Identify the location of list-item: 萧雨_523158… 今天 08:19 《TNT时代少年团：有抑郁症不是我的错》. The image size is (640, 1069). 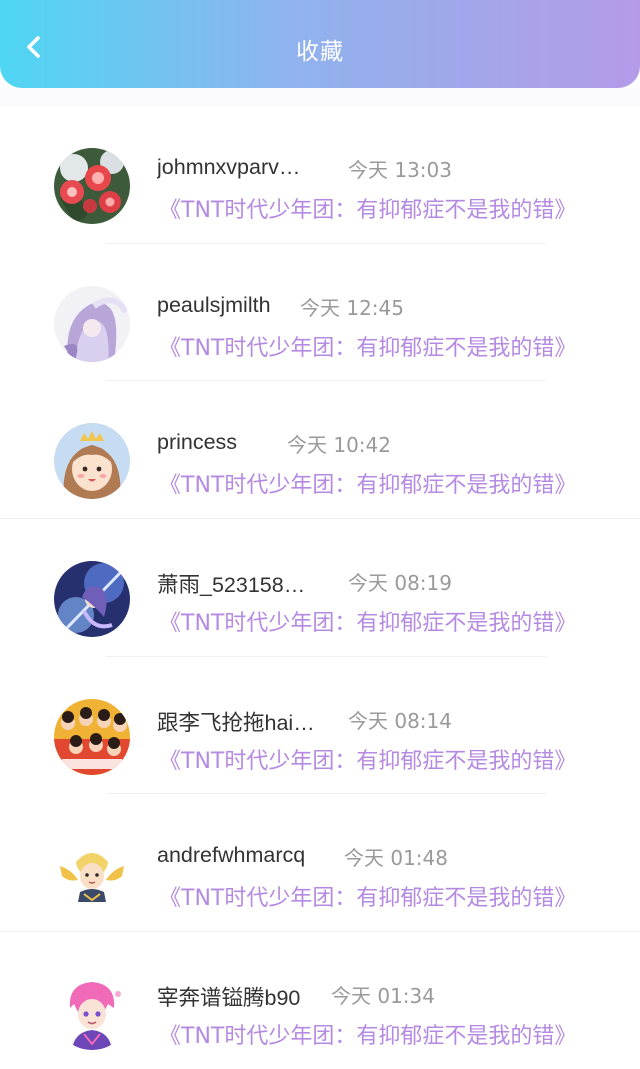
(320, 588).